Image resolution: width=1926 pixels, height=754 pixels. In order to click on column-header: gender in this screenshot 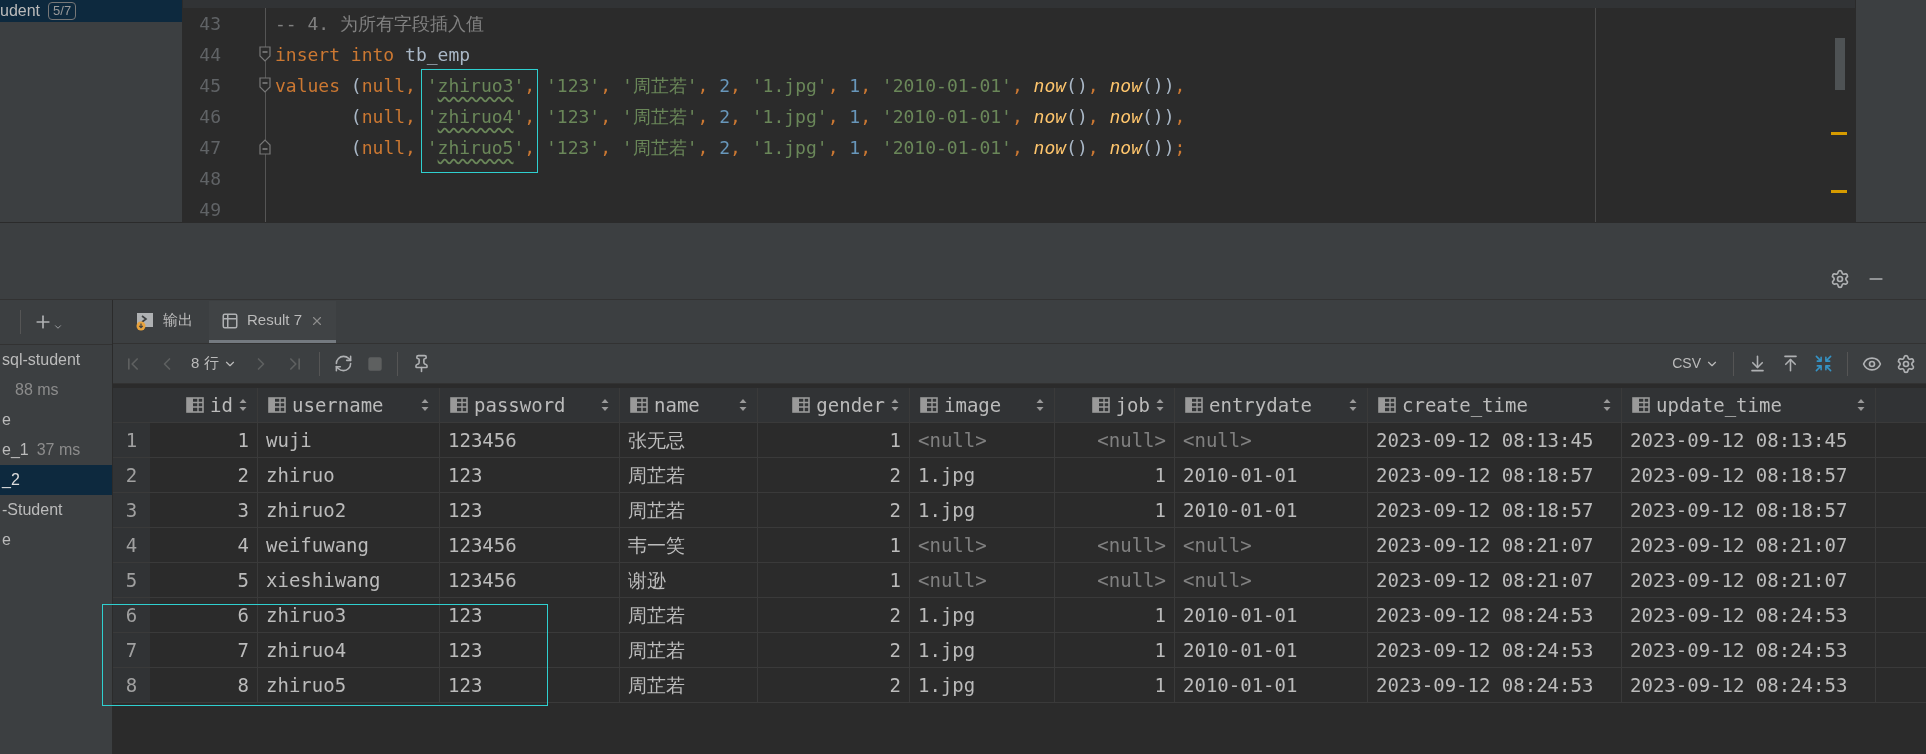, I will do `click(834, 405)`.